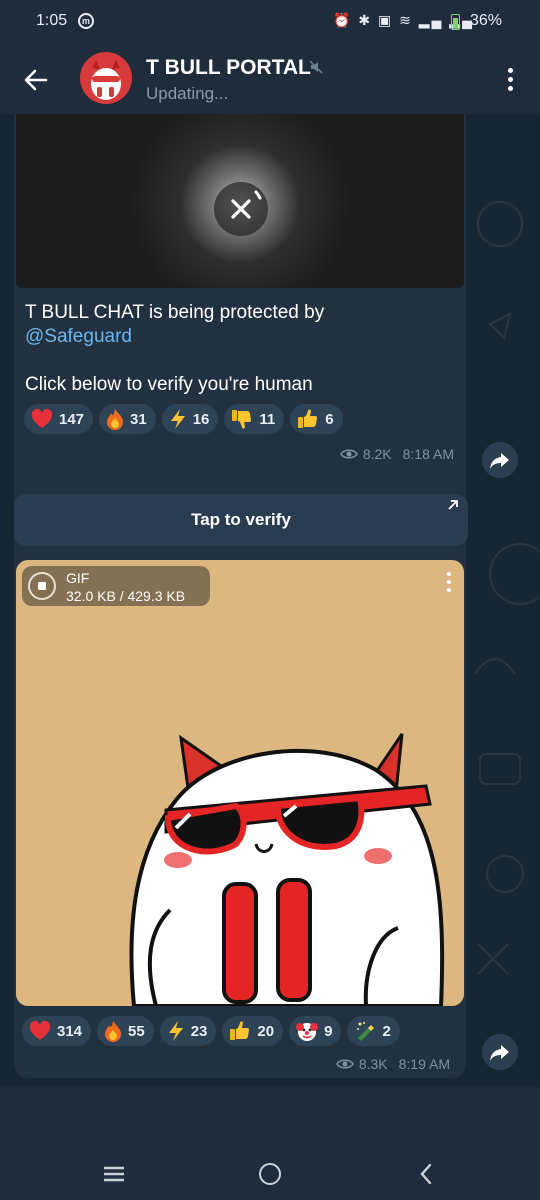 Image resolution: width=540 pixels, height=1200 pixels. I want to click on status-bar: 1:05 m ⏰ ✱ ▣ ≋ ▂▄ ▂▄ 36%, so click(270, 22).